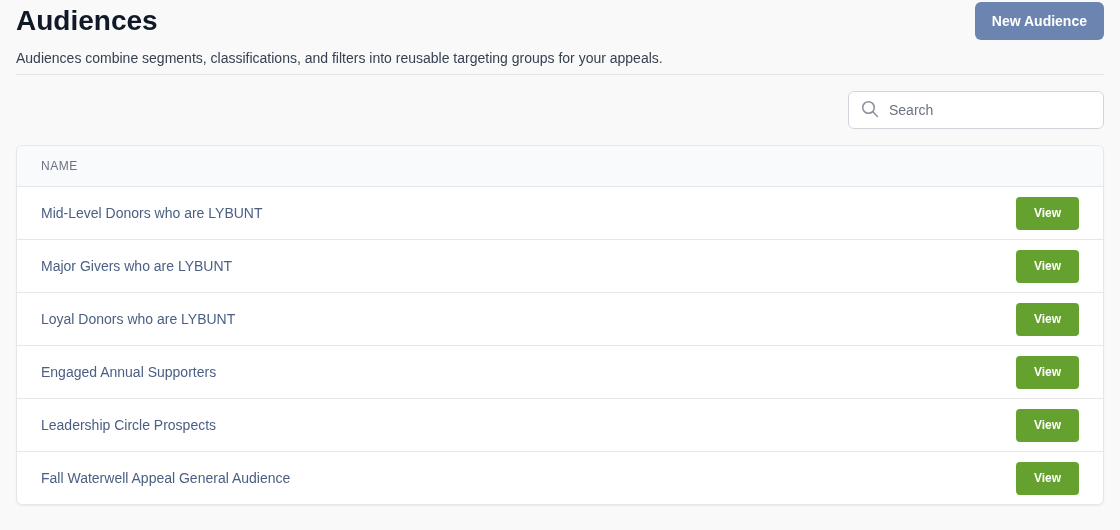 The width and height of the screenshot is (1120, 530). I want to click on audience-name: Fall Waterwell Appeal General Audience, so click(166, 478).